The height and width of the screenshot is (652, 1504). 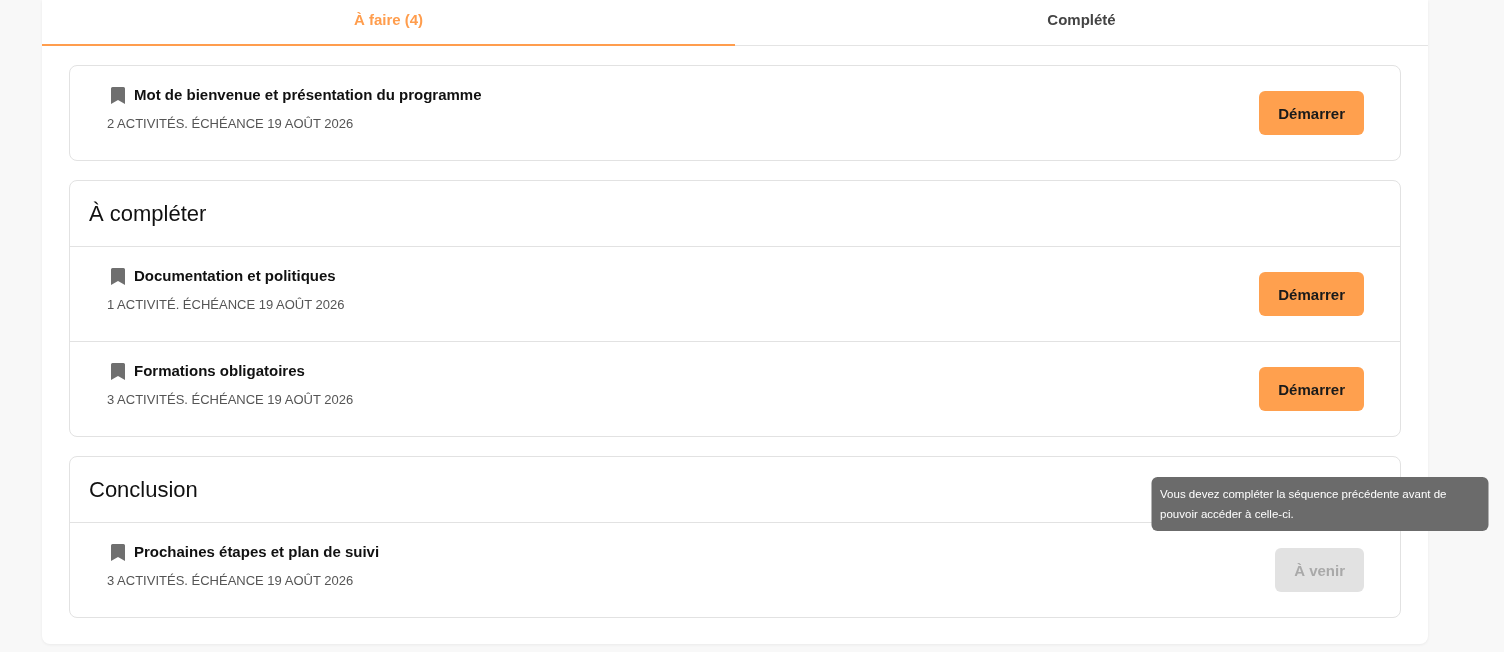 What do you see at coordinates (235, 276) in the screenshot?
I see `item-title: Documentation et politiques` at bounding box center [235, 276].